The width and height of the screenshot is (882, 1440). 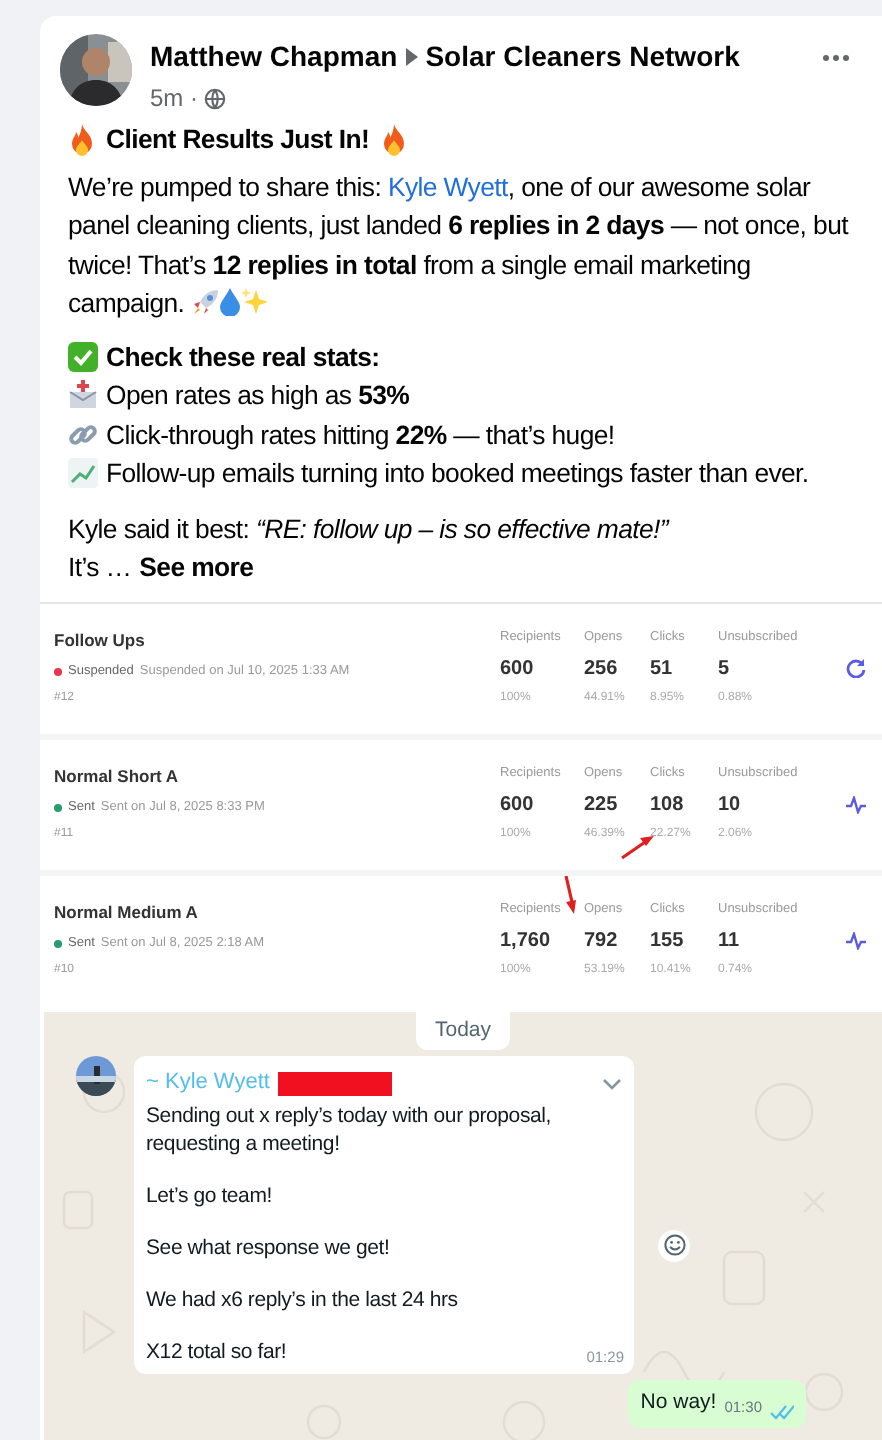 I want to click on react-button, so click(x=674, y=1245).